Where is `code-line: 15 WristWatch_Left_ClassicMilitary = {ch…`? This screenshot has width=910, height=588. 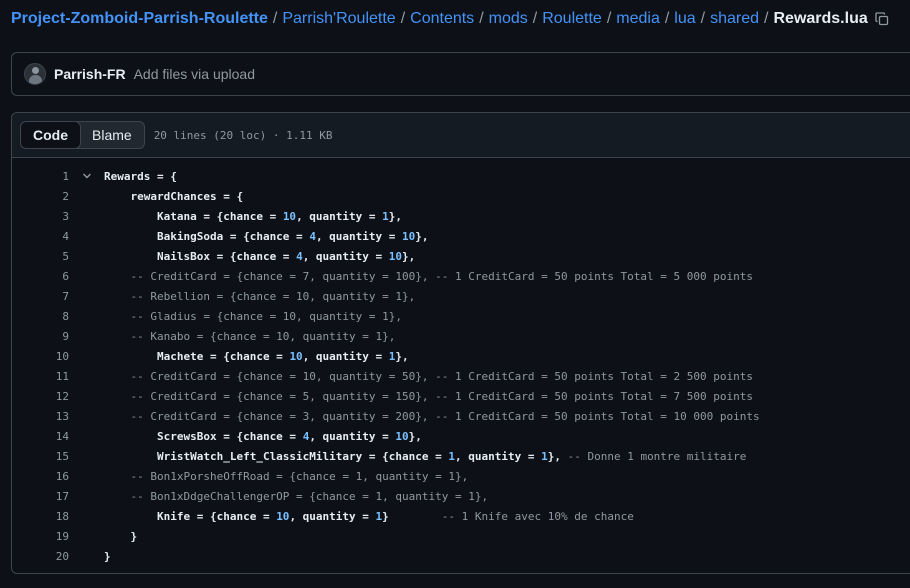
code-line: 15 WristWatch_Left_ClassicMilitary = {ch… is located at coordinates (461, 456).